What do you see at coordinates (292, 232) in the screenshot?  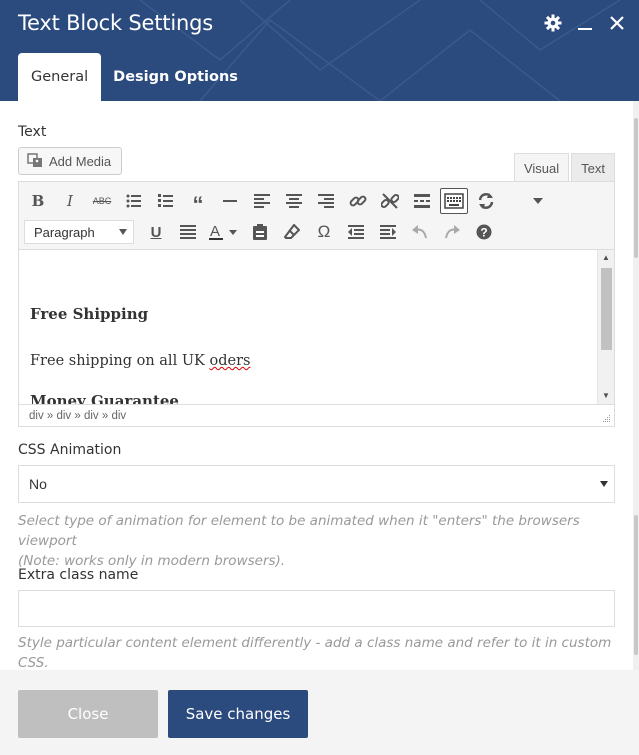 I see `clear-formatting-icon` at bounding box center [292, 232].